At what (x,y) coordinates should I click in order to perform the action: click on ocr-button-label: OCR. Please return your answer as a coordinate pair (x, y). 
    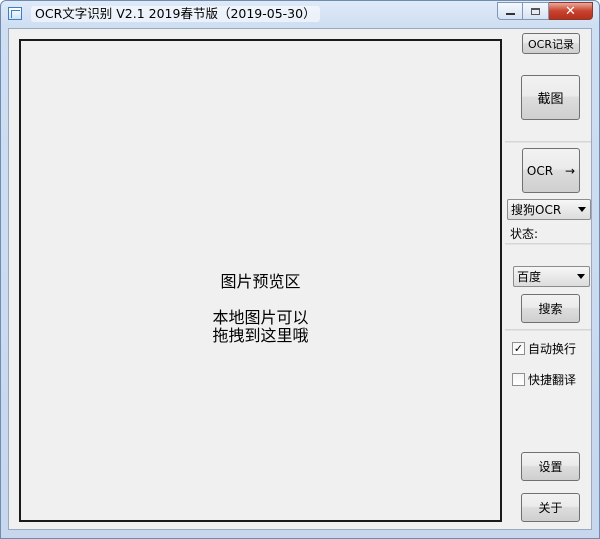
    Looking at the image, I should click on (540, 170).